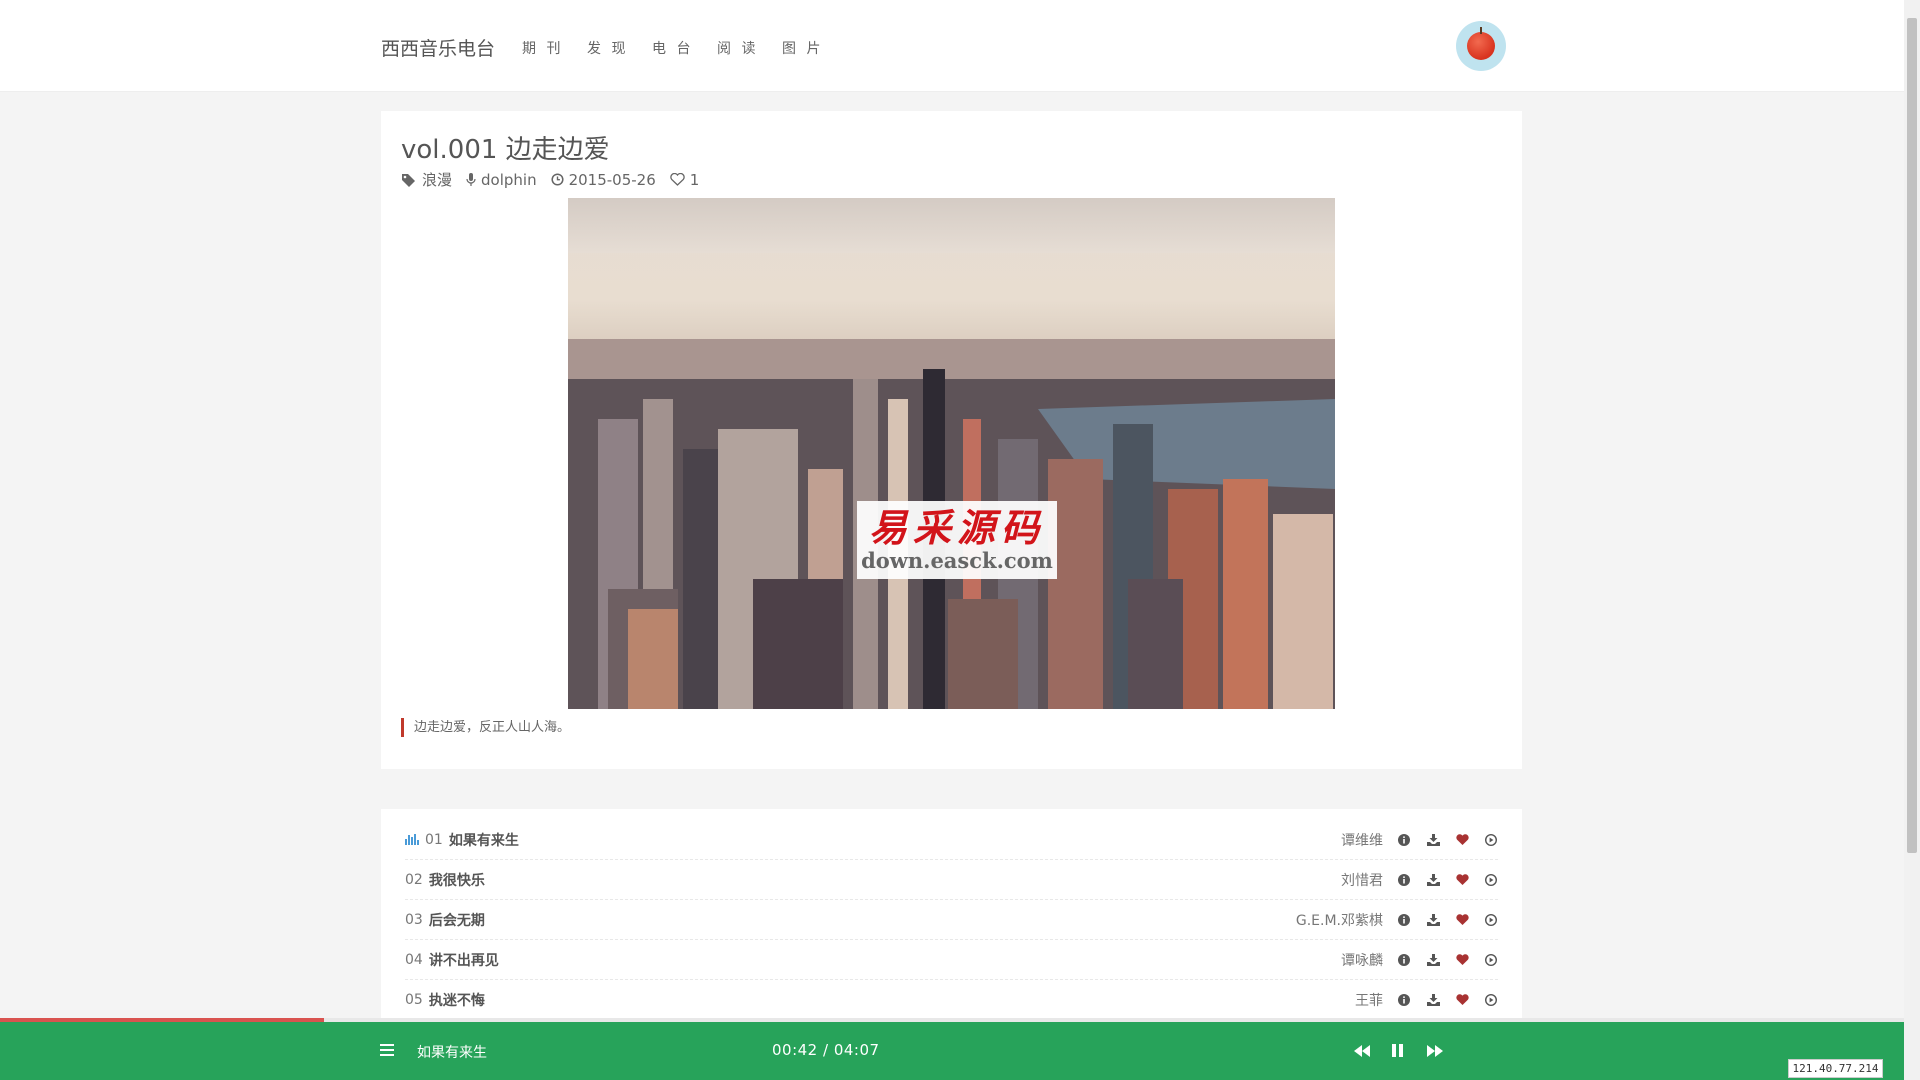  Describe the element at coordinates (1362, 960) in the screenshot. I see `track-artist: 谭咏麟` at that location.